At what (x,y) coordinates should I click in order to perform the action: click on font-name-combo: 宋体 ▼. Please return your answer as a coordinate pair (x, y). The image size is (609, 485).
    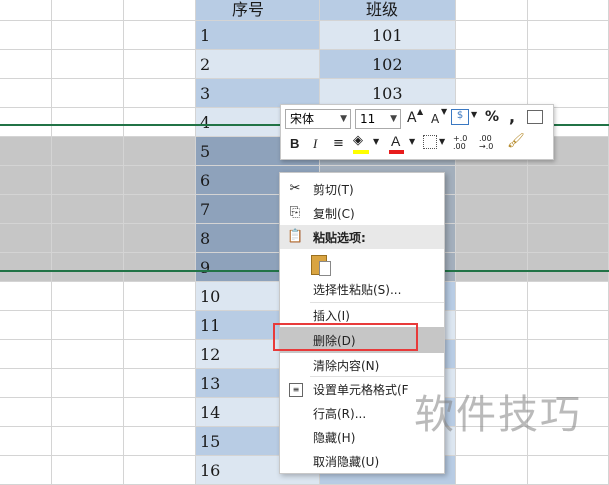
    Looking at the image, I should click on (318, 119).